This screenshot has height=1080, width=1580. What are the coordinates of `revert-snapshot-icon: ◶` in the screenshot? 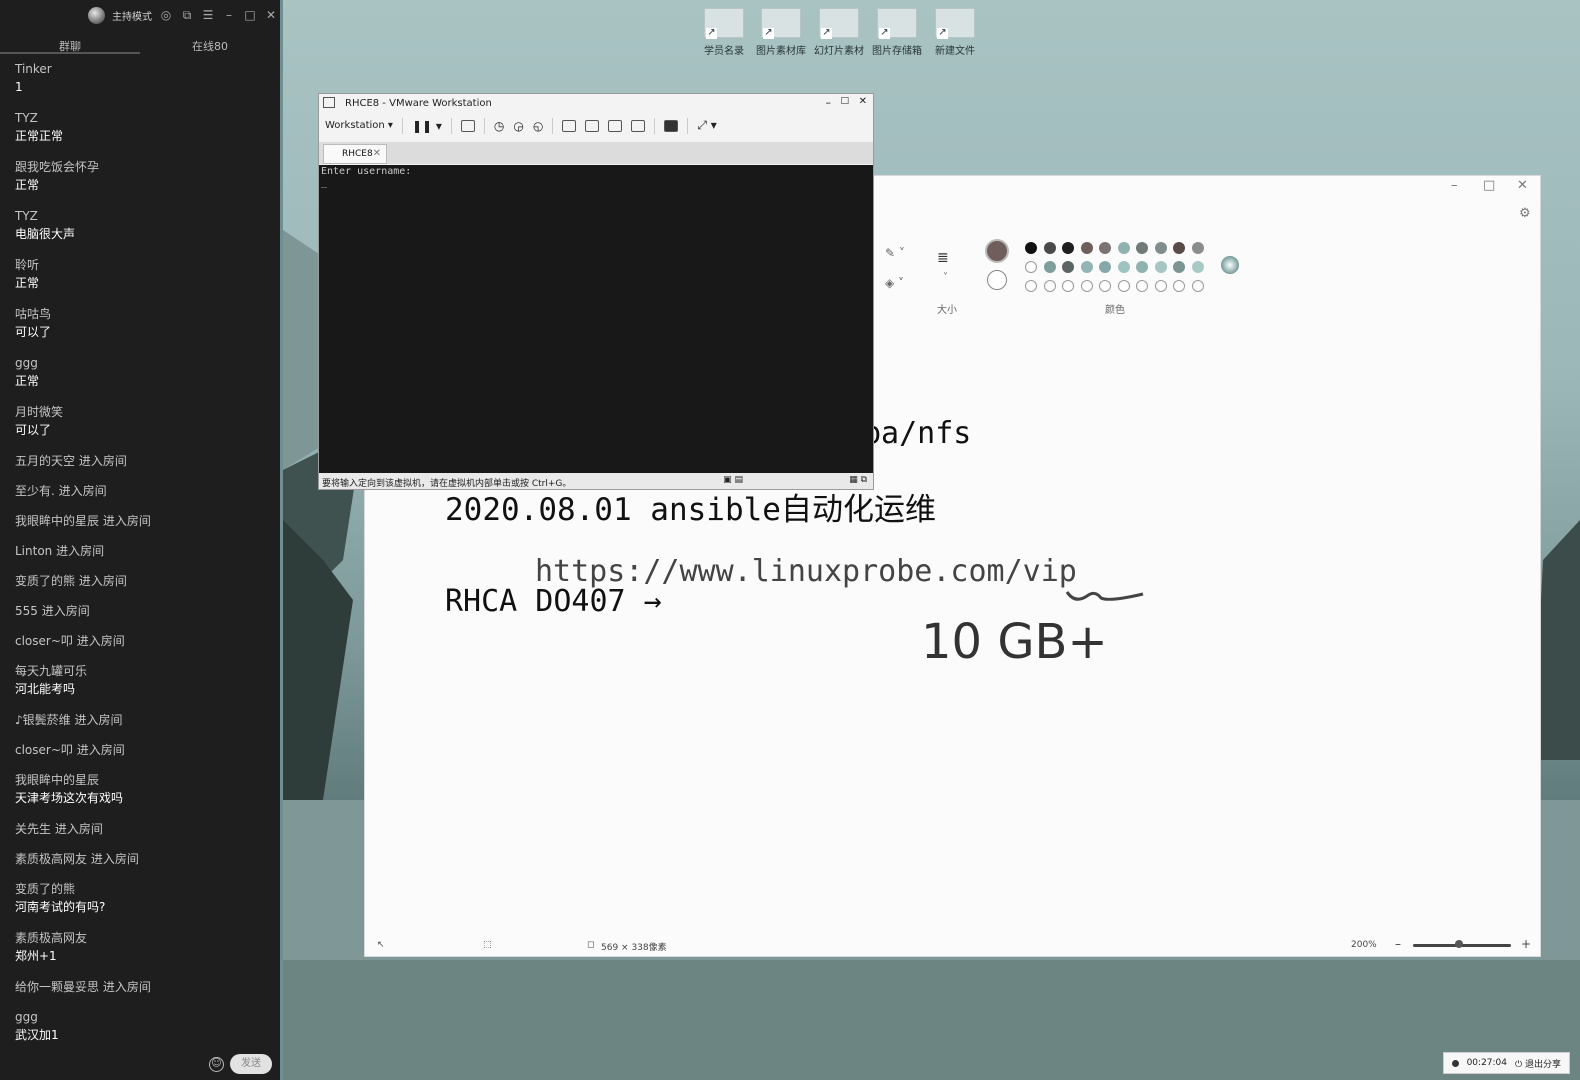 It's located at (518, 126).